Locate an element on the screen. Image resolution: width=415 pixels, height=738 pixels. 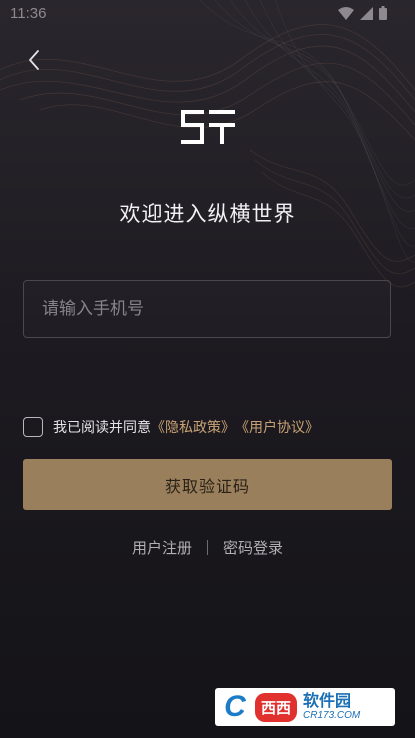
watermark-domain: CR173.COM is located at coordinates (332, 716).